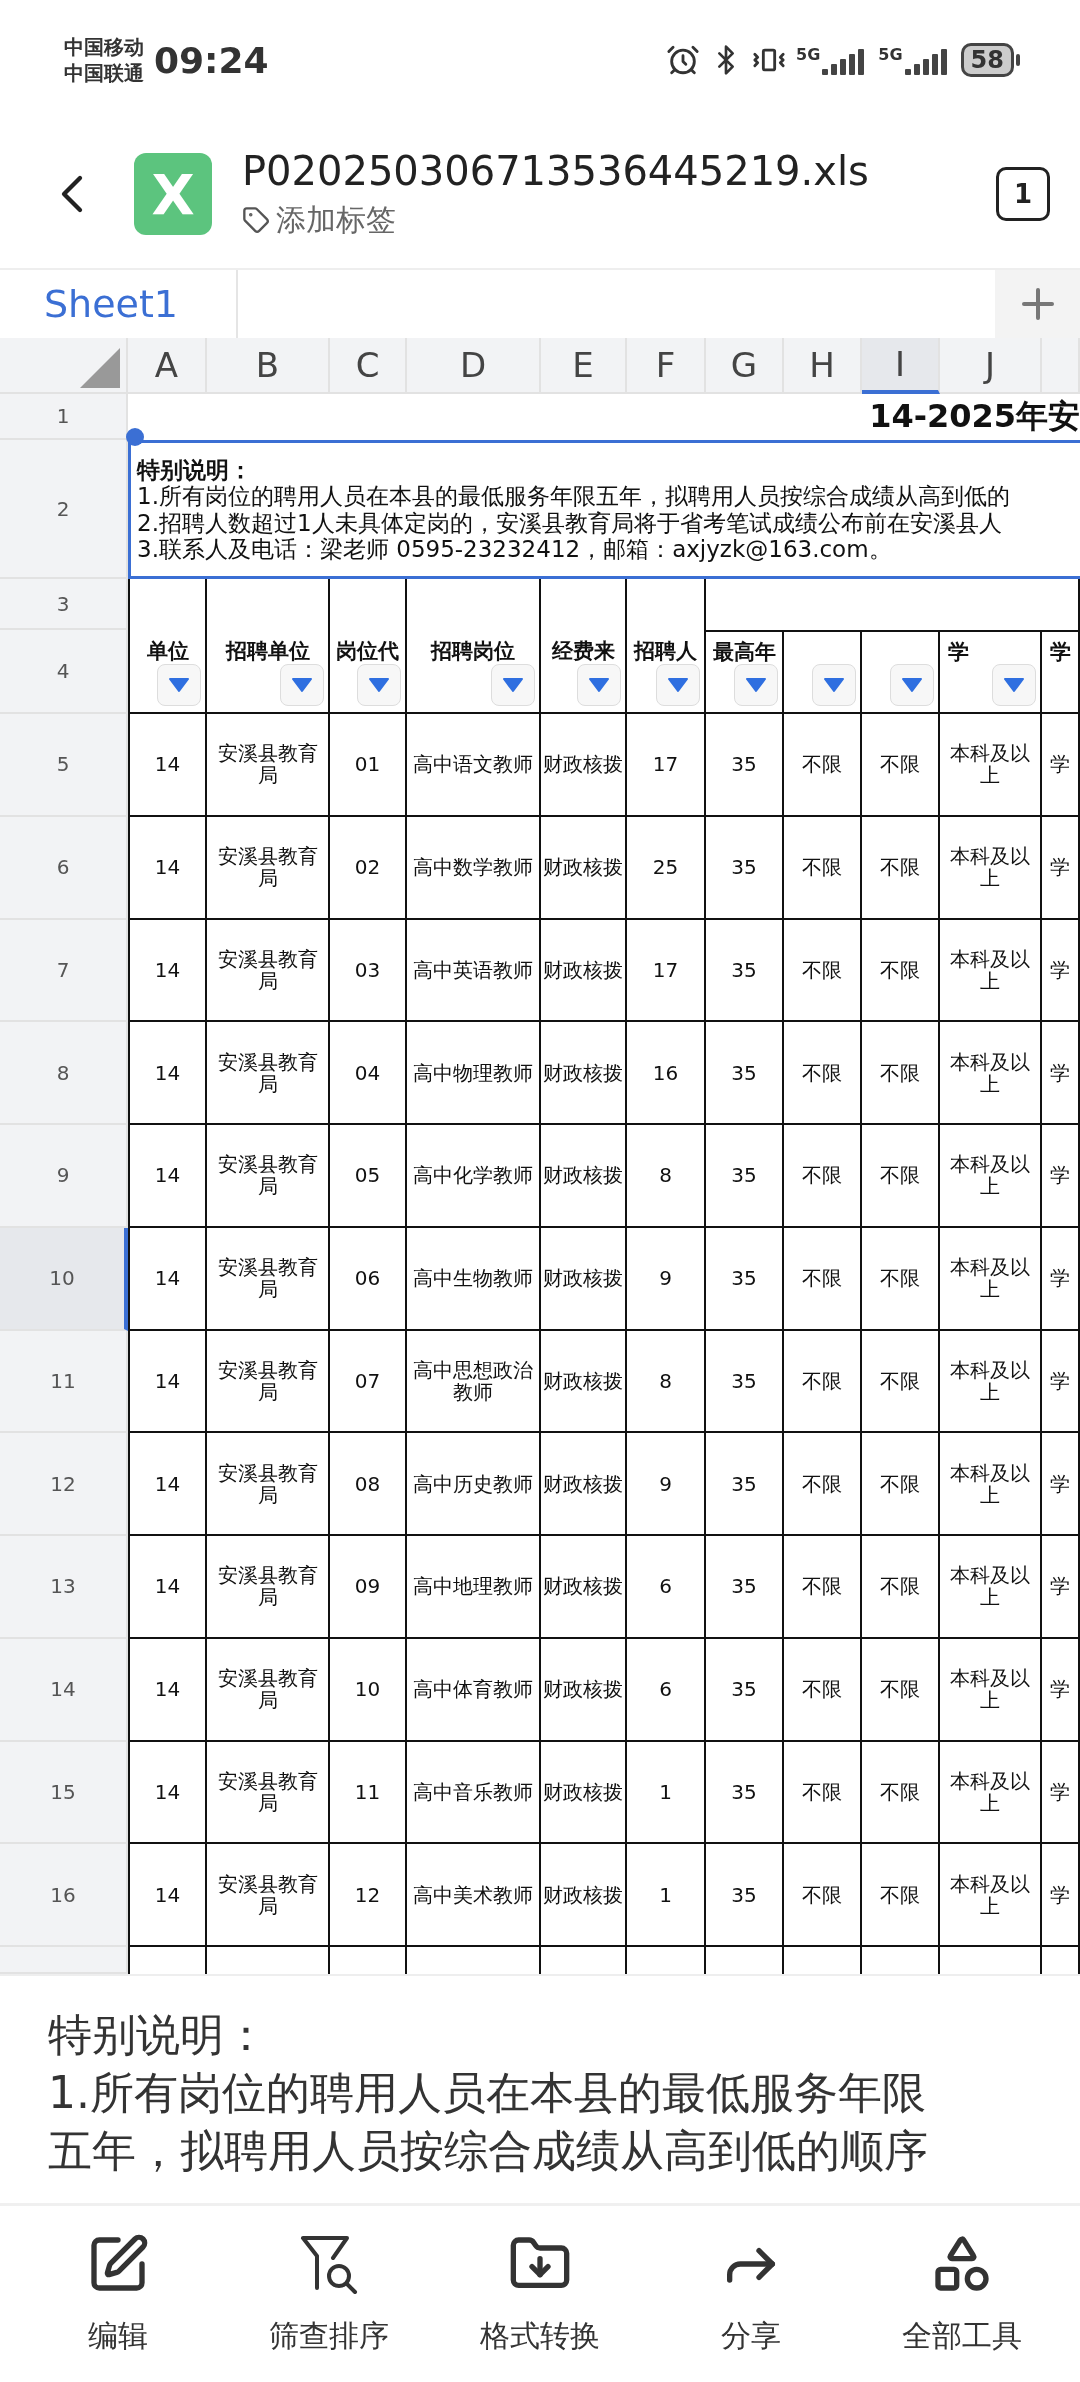 The height and width of the screenshot is (2382, 1080). Describe the element at coordinates (751, 2294) in the screenshot. I see `toolbar-button: 分享` at that location.